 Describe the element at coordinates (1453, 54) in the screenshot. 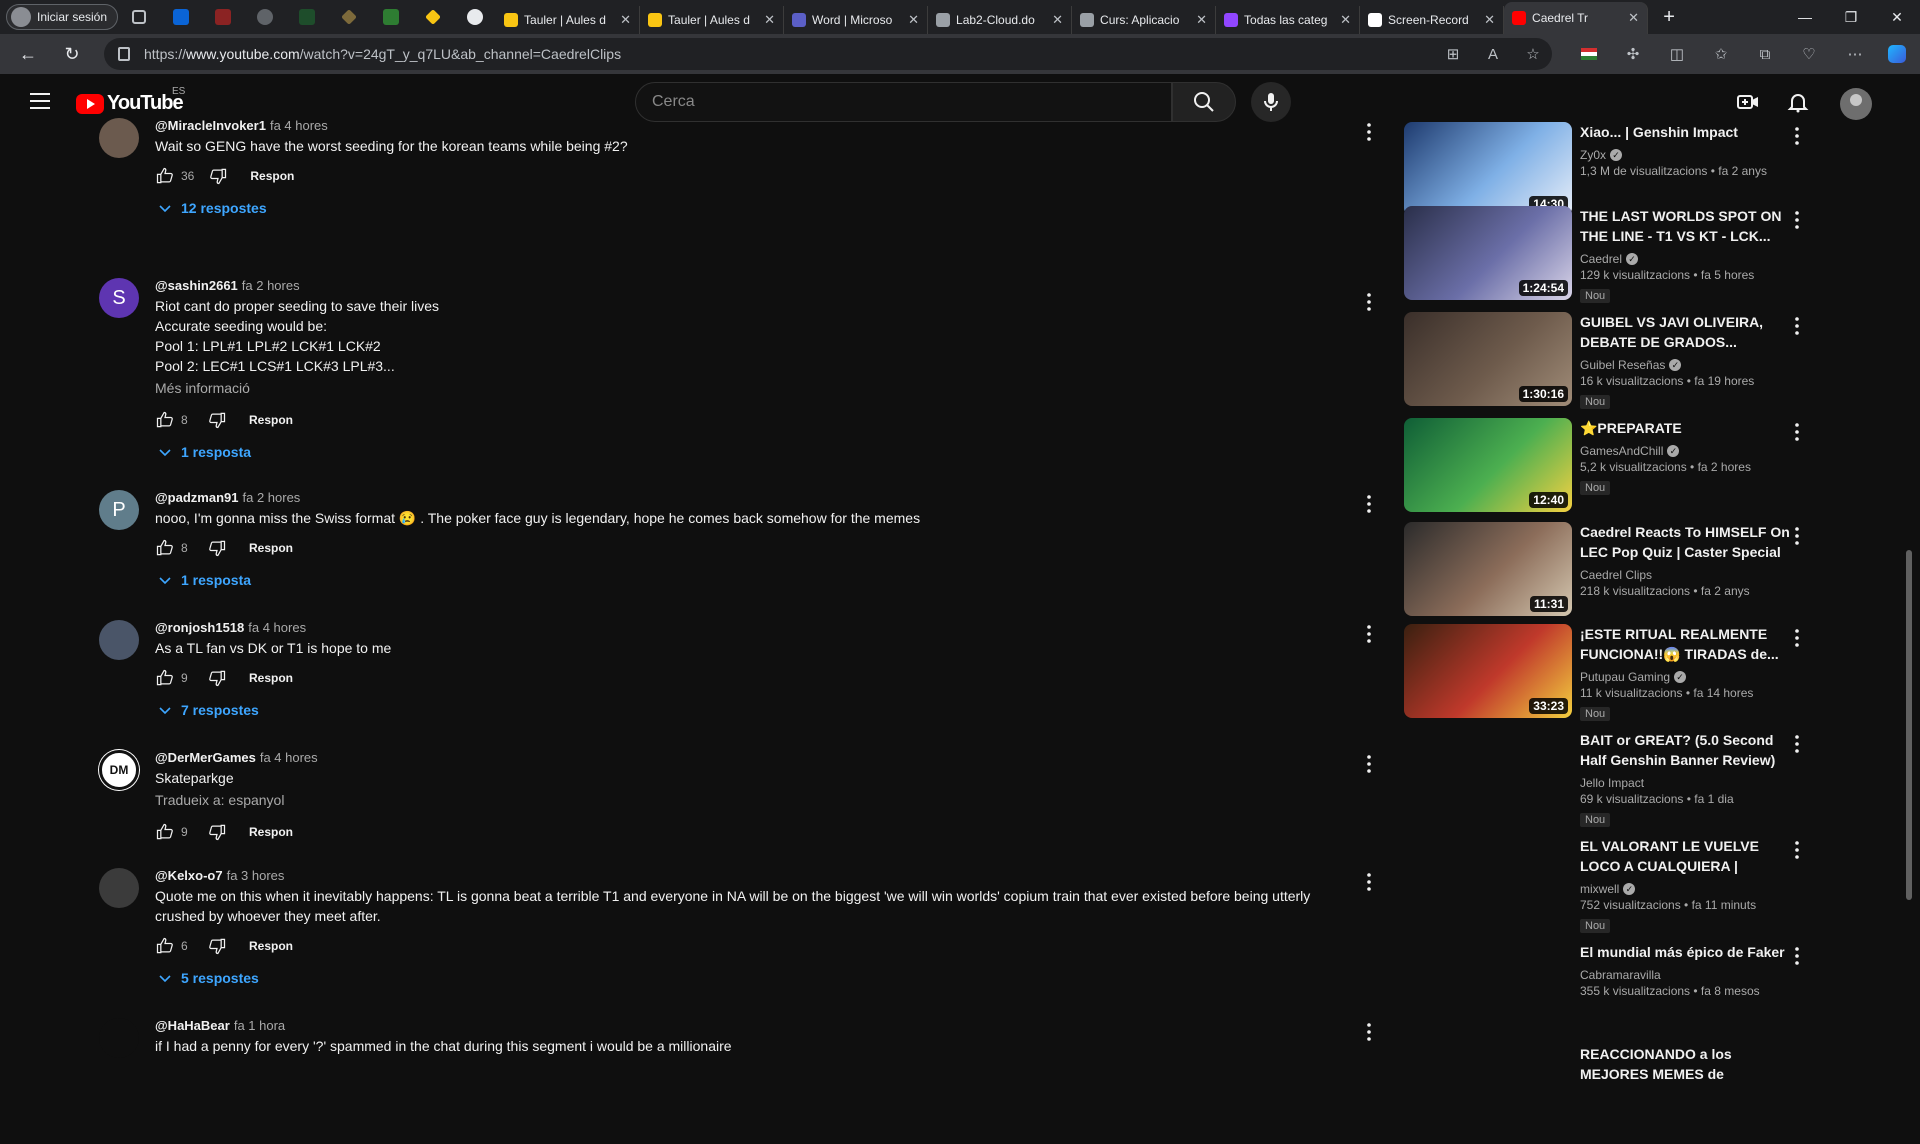

I see `app-available-icon: ⊞` at that location.